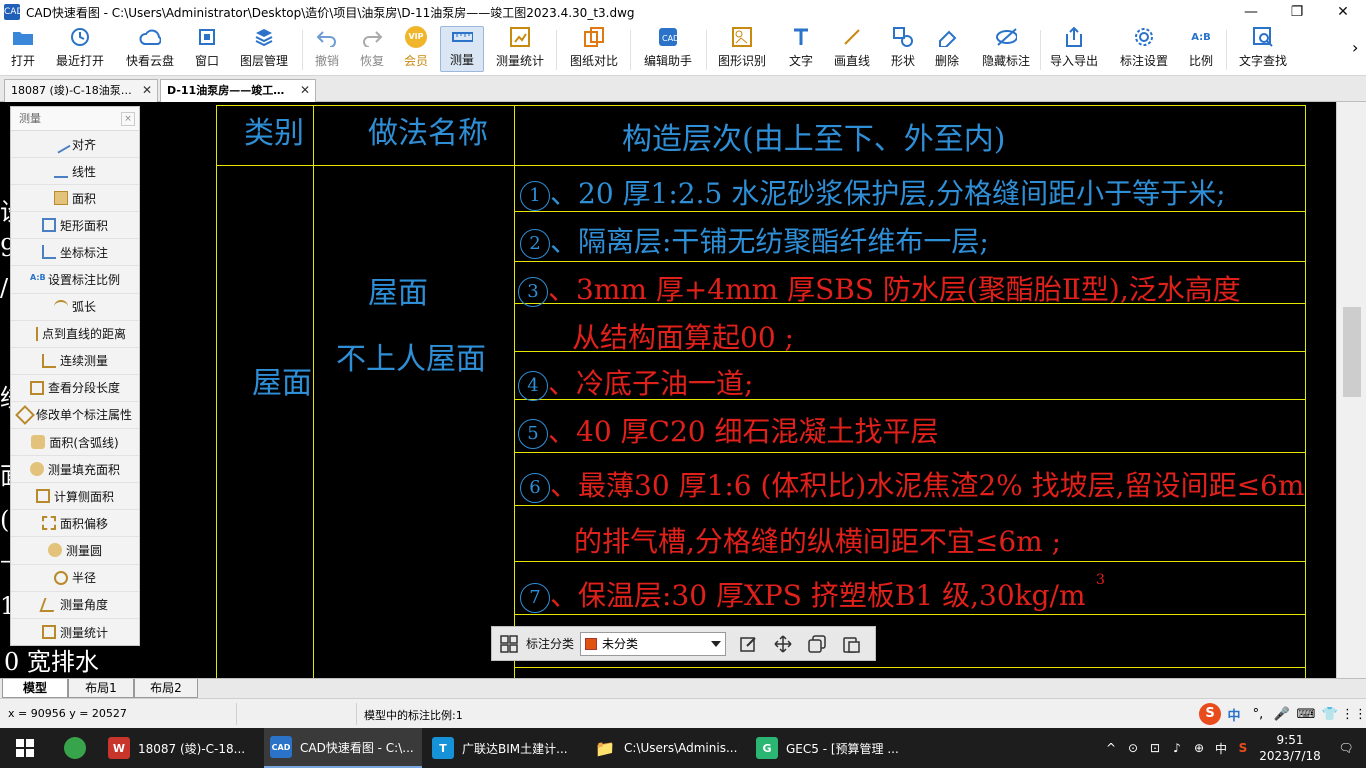 The width and height of the screenshot is (1366, 768). Describe the element at coordinates (48, 523) in the screenshot. I see `offset-icon` at that location.